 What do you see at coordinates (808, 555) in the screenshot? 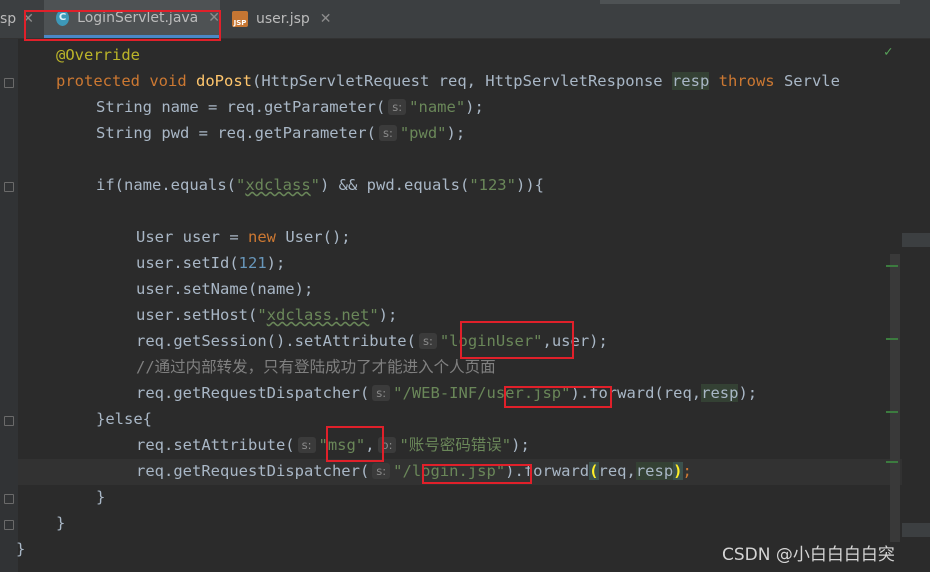
I see `watermark: CSDN @小白白白白突` at bounding box center [808, 555].